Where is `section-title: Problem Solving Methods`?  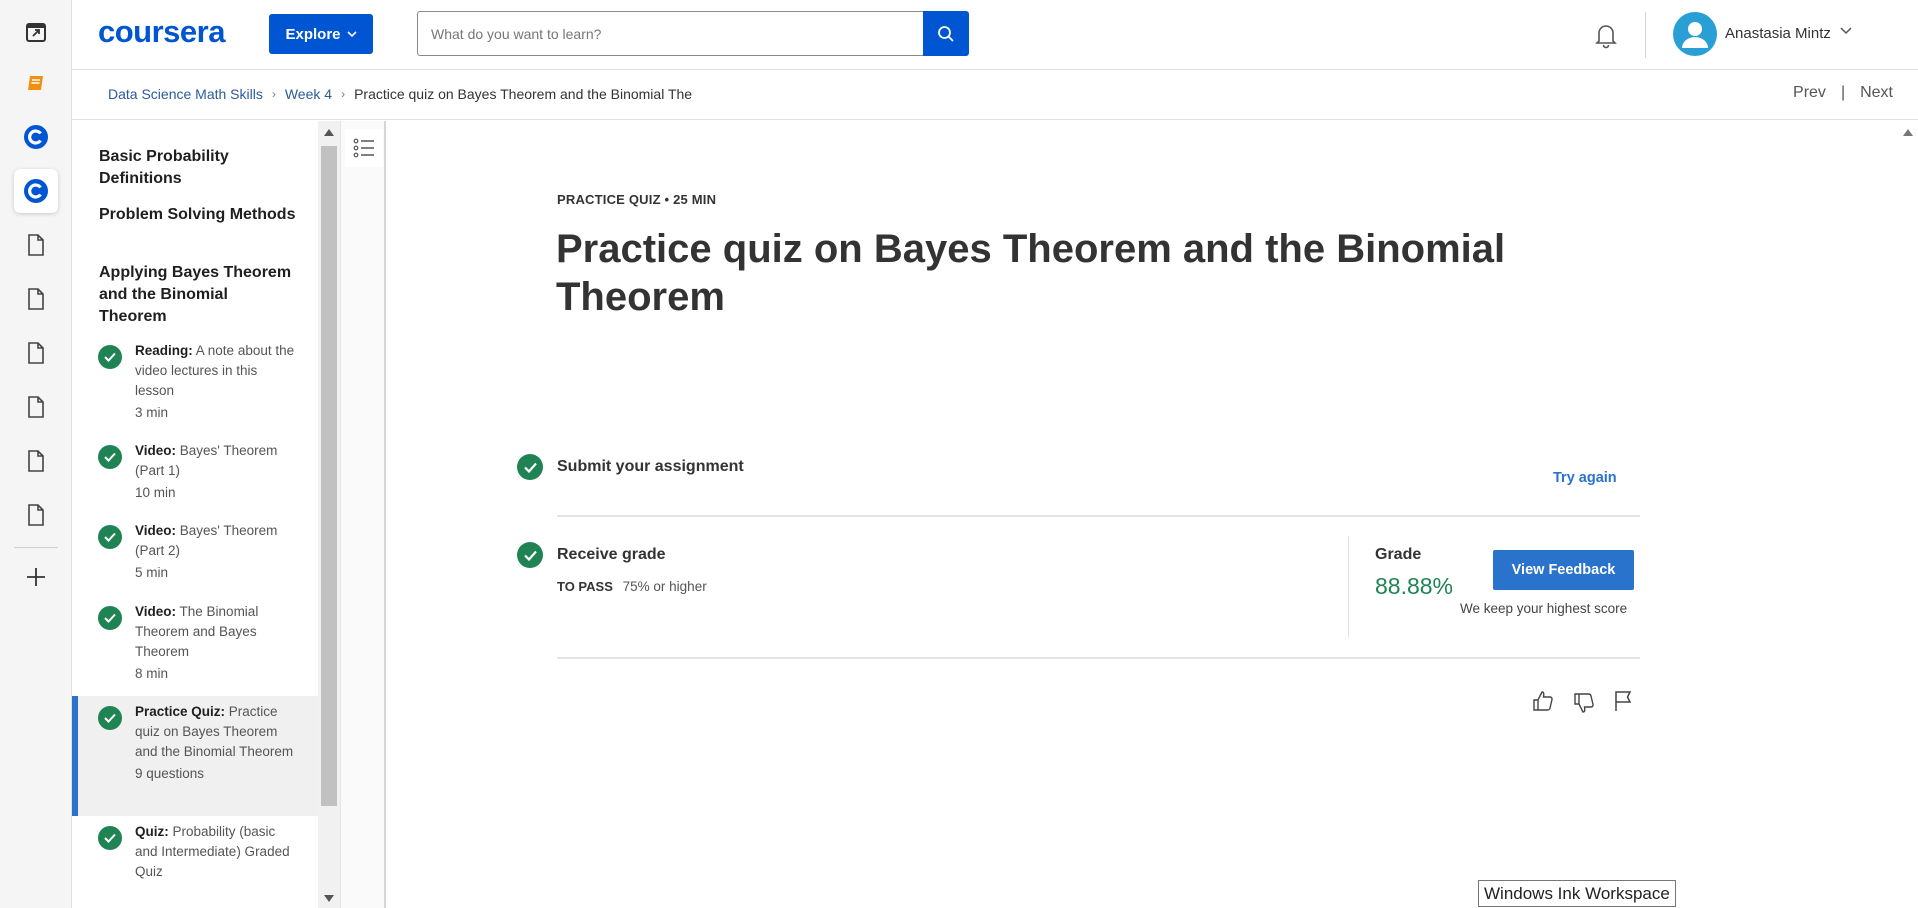
section-title: Problem Solving Methods is located at coordinates (199, 215).